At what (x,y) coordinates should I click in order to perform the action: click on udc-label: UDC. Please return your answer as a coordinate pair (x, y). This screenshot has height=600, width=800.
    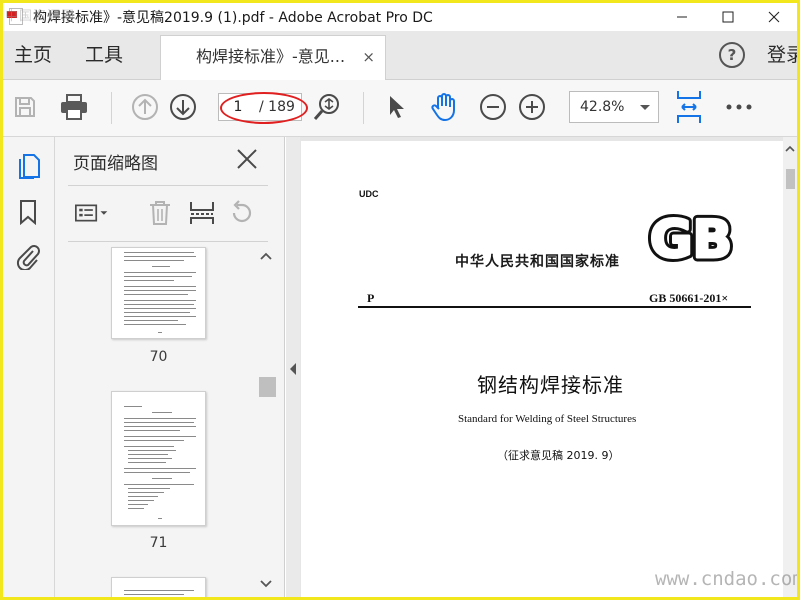
    Looking at the image, I should click on (369, 194).